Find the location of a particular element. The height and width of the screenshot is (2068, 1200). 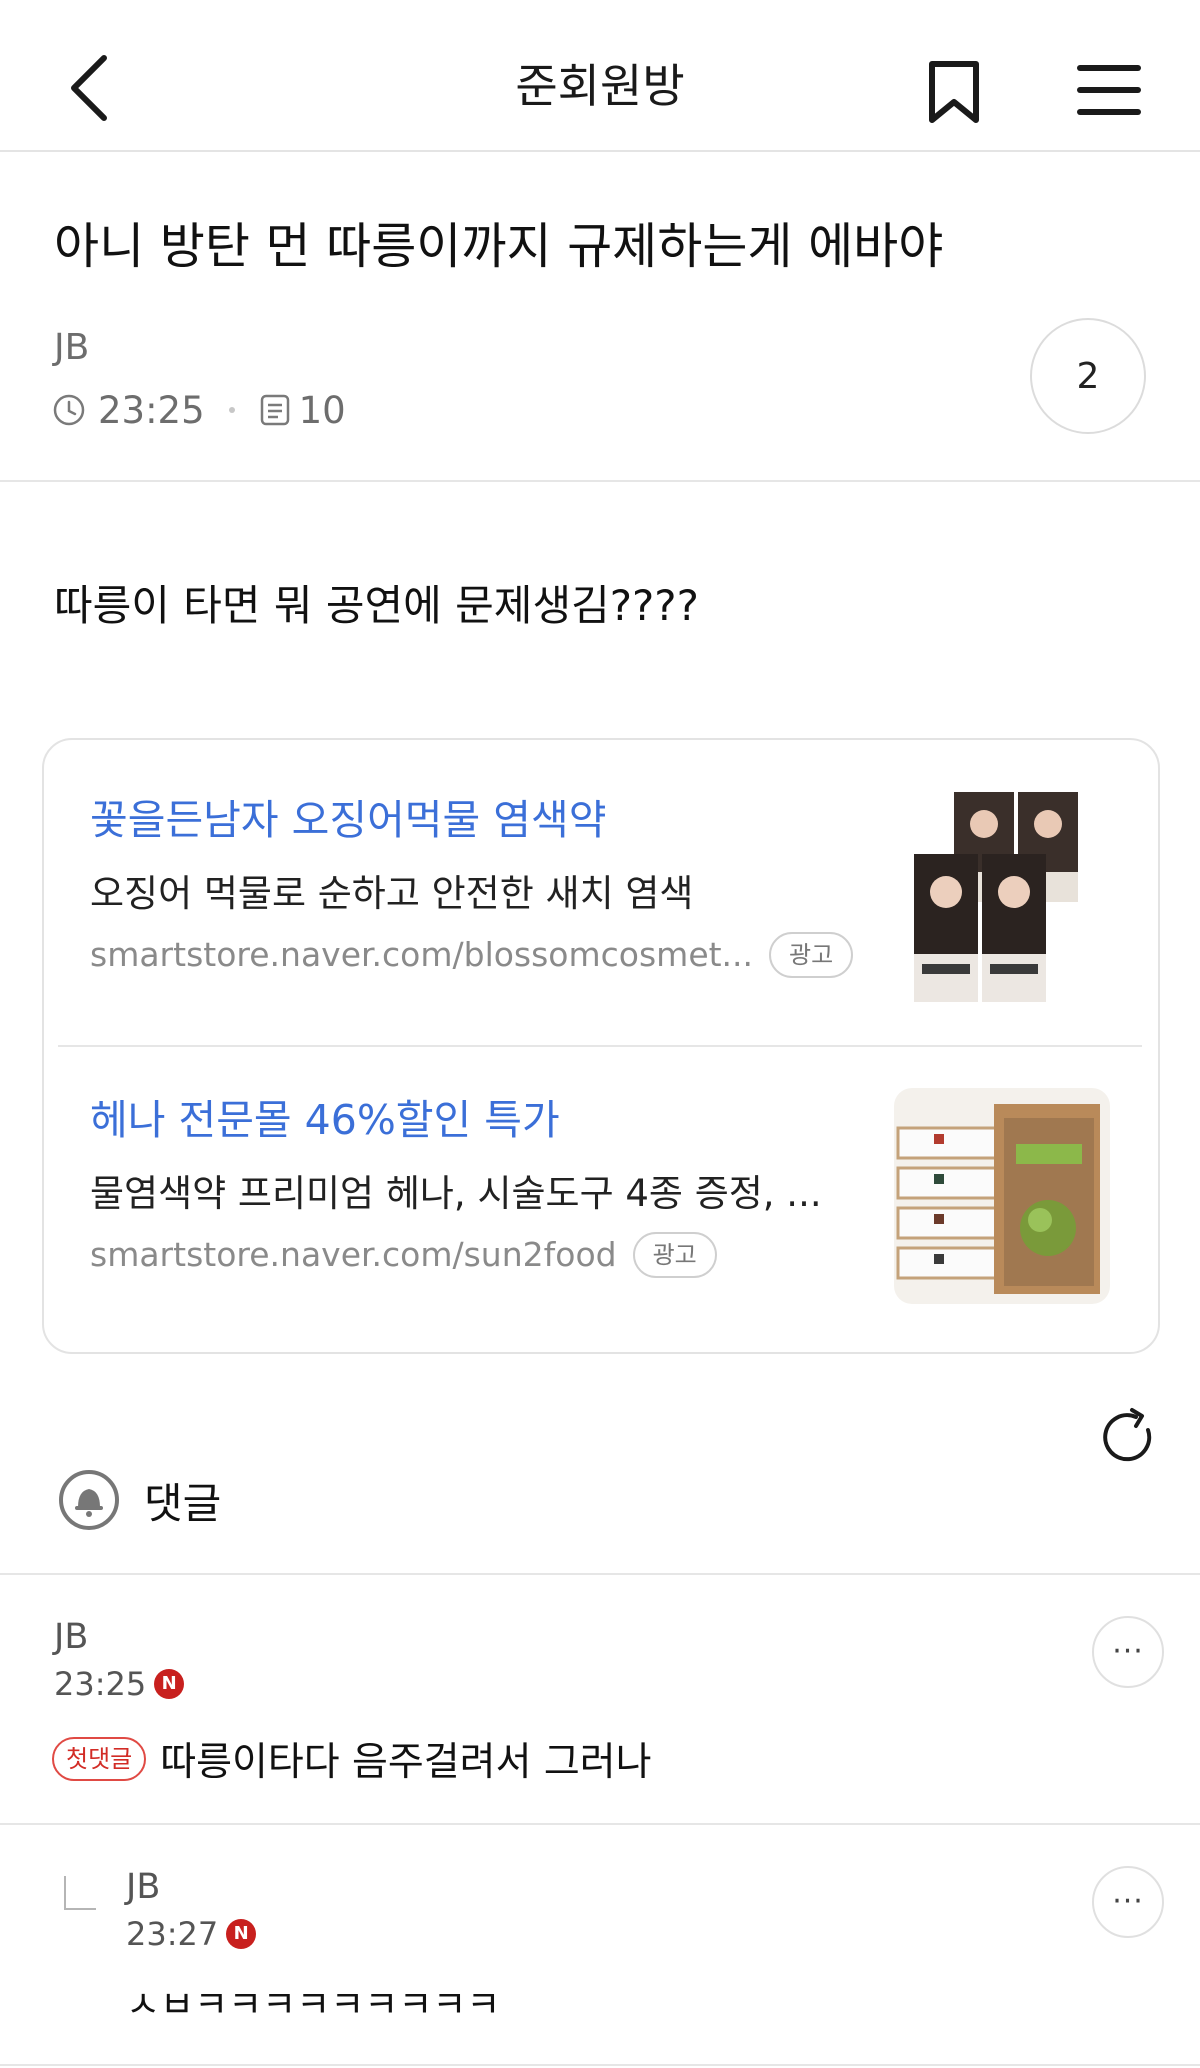

clock-icon is located at coordinates (69, 410).